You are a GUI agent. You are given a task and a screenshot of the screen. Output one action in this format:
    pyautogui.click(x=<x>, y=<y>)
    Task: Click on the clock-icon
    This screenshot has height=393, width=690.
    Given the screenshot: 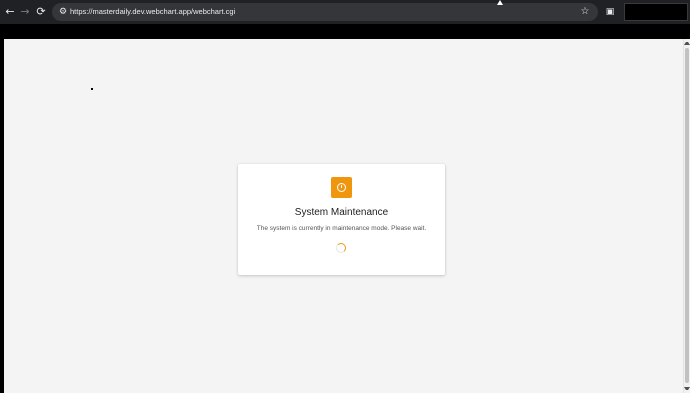 What is the action you would take?
    pyautogui.click(x=341, y=187)
    